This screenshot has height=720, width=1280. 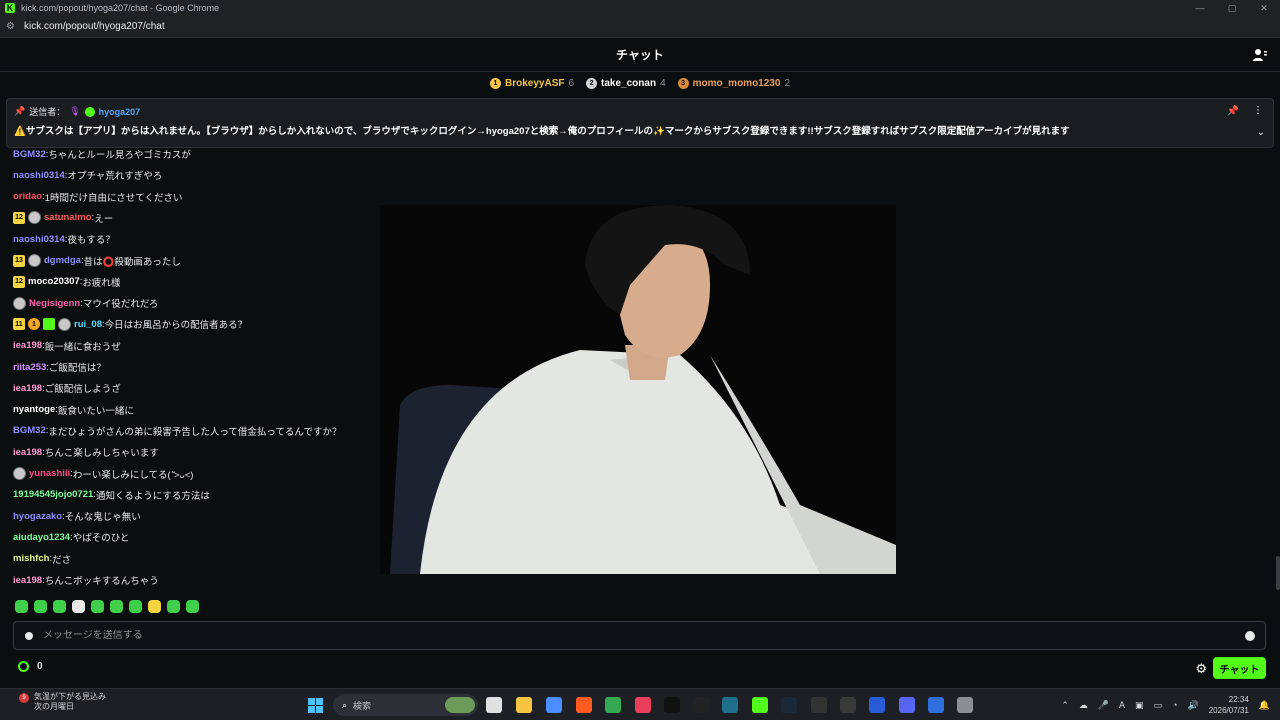 I want to click on chat-username: mishfch, so click(x=31, y=558).